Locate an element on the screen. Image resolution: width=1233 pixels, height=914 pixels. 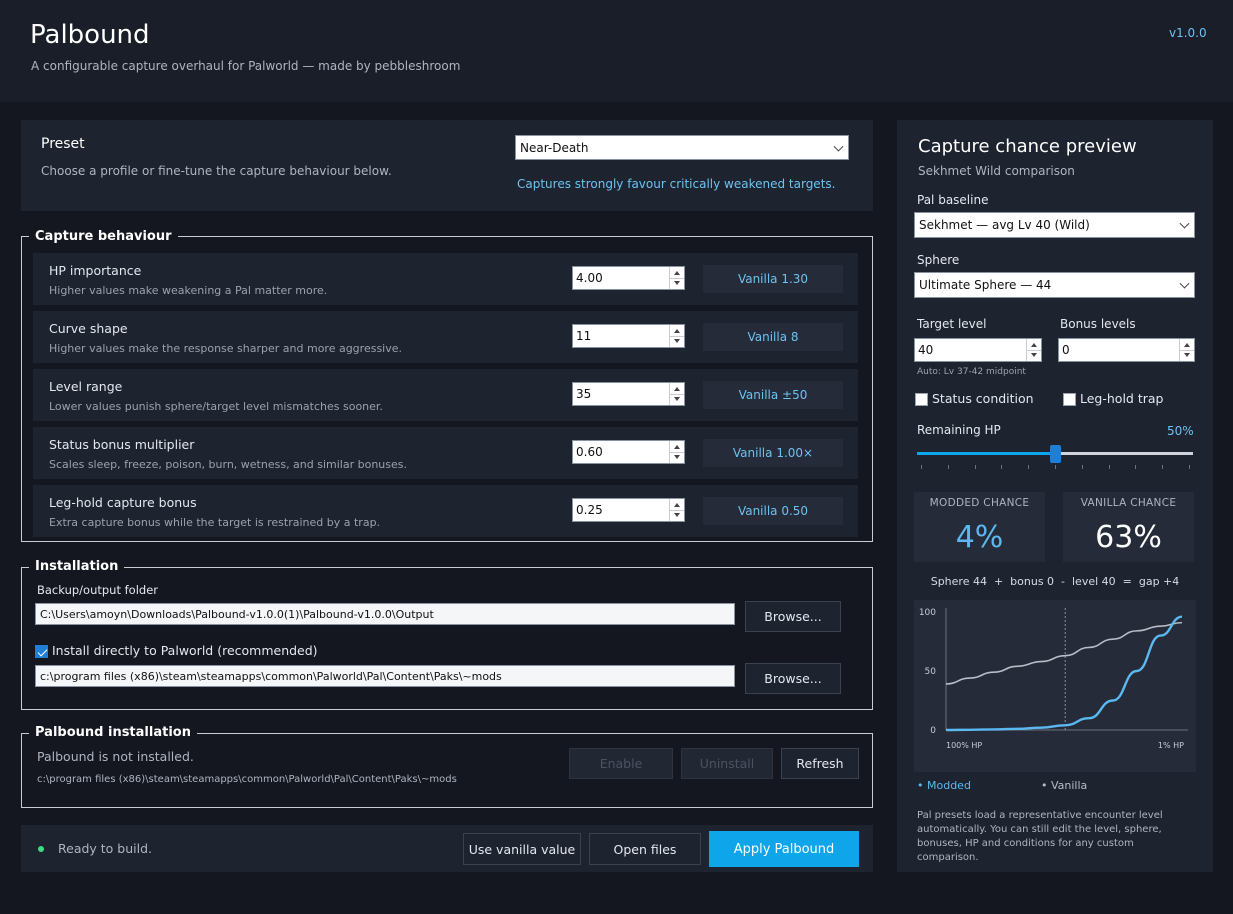
pal-baseline-label: Pal baseline is located at coordinates (953, 200).